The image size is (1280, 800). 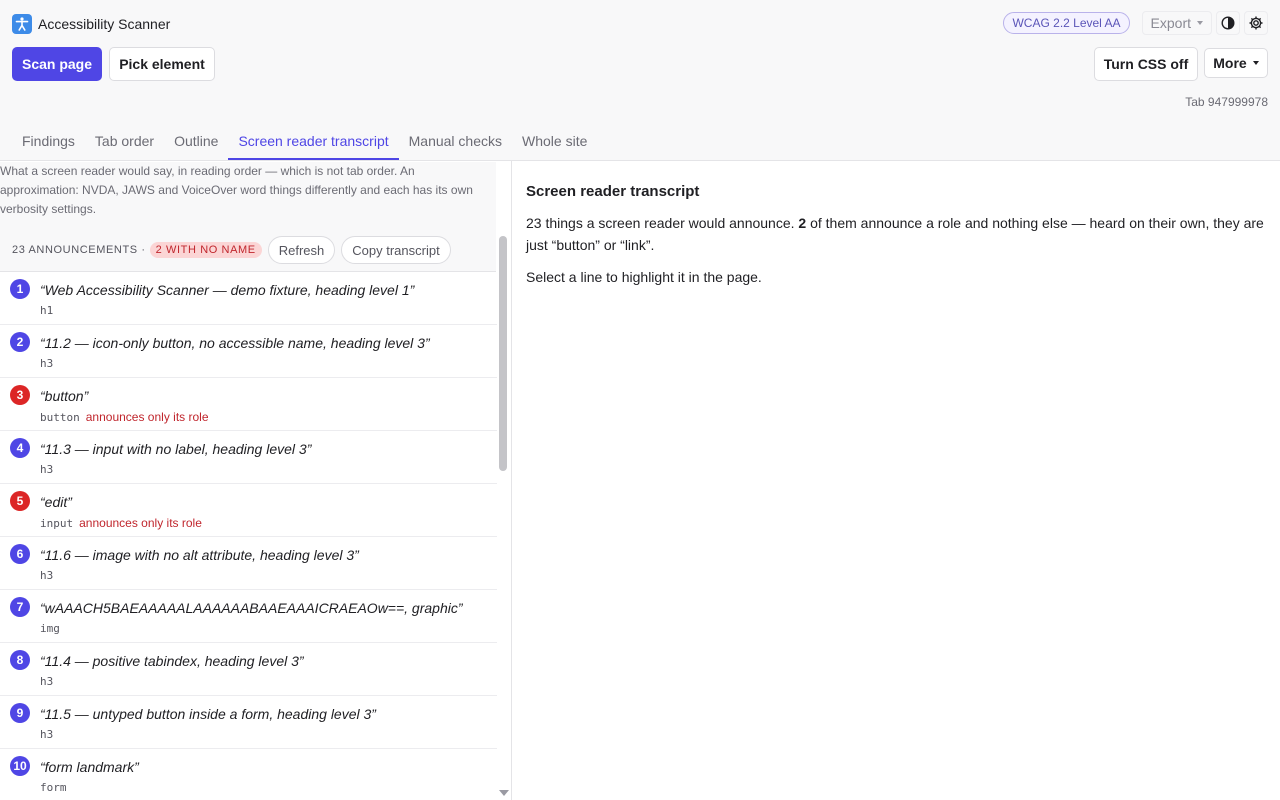 What do you see at coordinates (20, 554) in the screenshot?
I see `item-number: 6` at bounding box center [20, 554].